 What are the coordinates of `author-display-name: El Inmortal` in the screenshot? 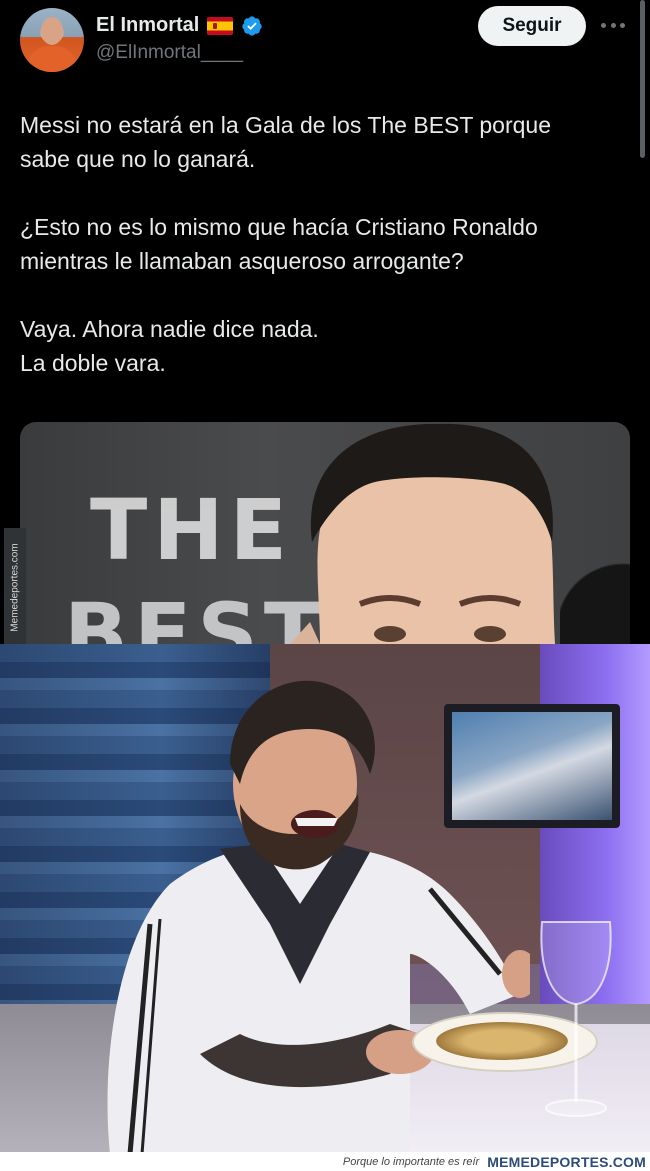 It's located at (147, 25).